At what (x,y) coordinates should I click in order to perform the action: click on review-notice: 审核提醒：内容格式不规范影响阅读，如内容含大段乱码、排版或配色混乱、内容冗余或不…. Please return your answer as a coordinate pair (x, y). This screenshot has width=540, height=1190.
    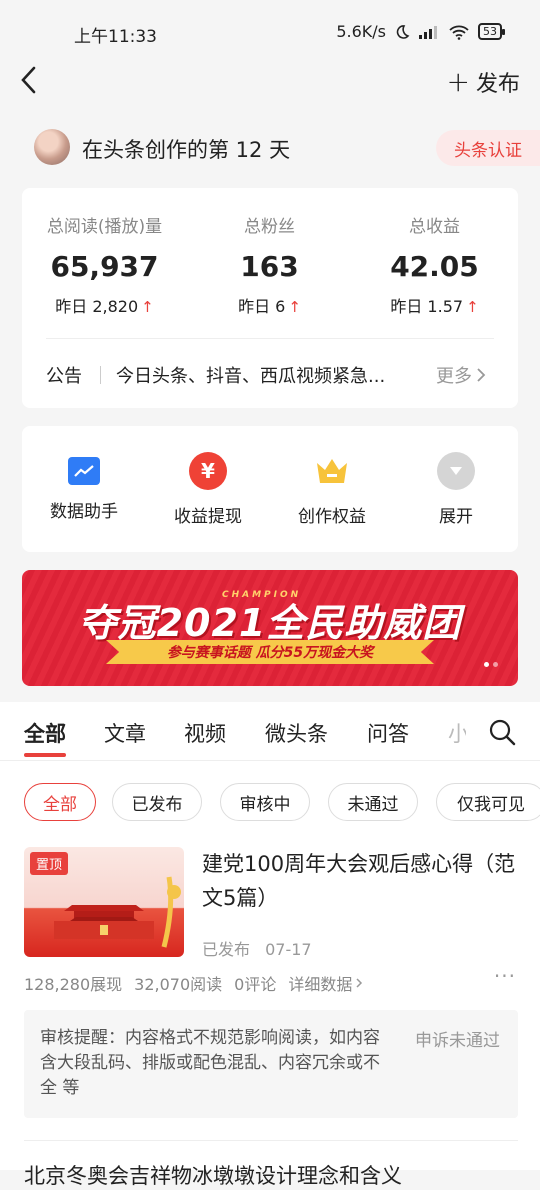
    Looking at the image, I should click on (271, 1064).